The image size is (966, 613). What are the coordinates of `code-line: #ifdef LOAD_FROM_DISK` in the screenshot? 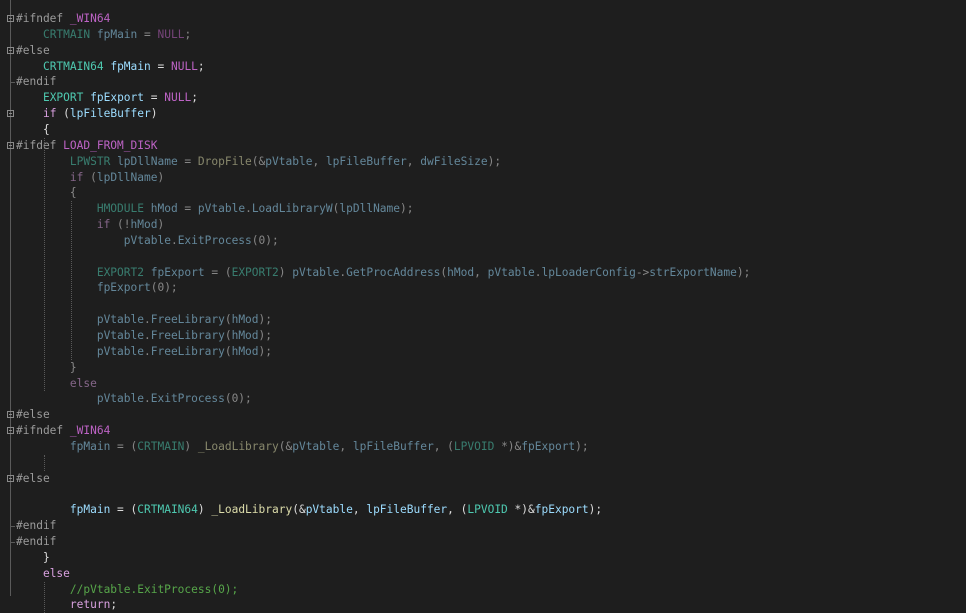 It's located at (483, 146).